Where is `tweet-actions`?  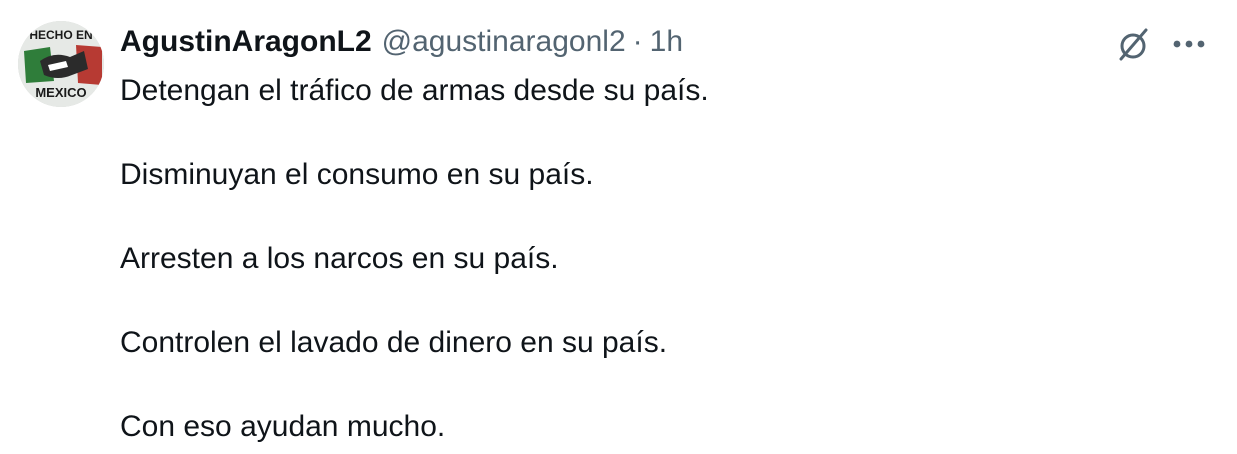
tweet-actions is located at coordinates (1161, 44).